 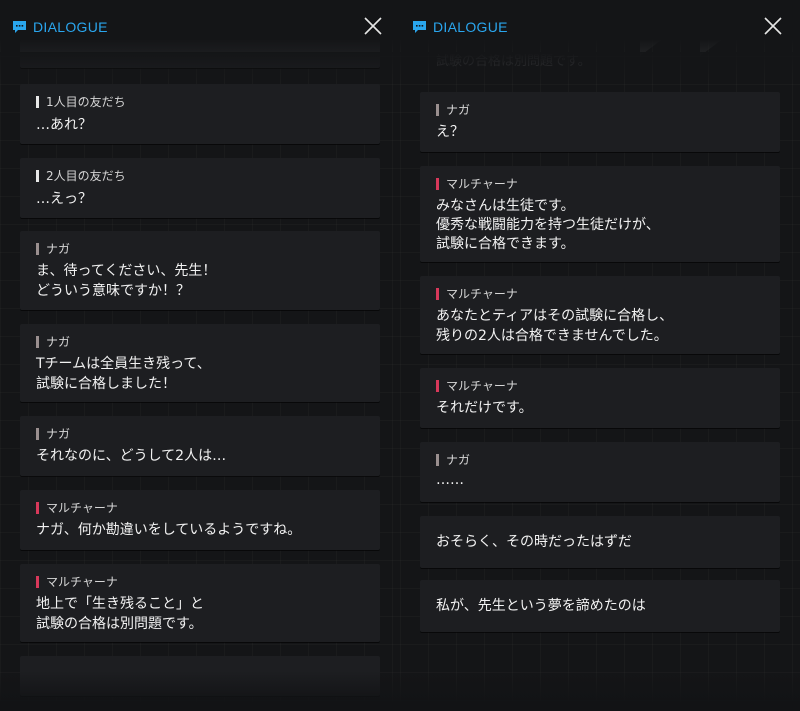 What do you see at coordinates (555, 316) in the screenshot?
I see `dialogue-line: あなたとティアはその試験に合格し、` at bounding box center [555, 316].